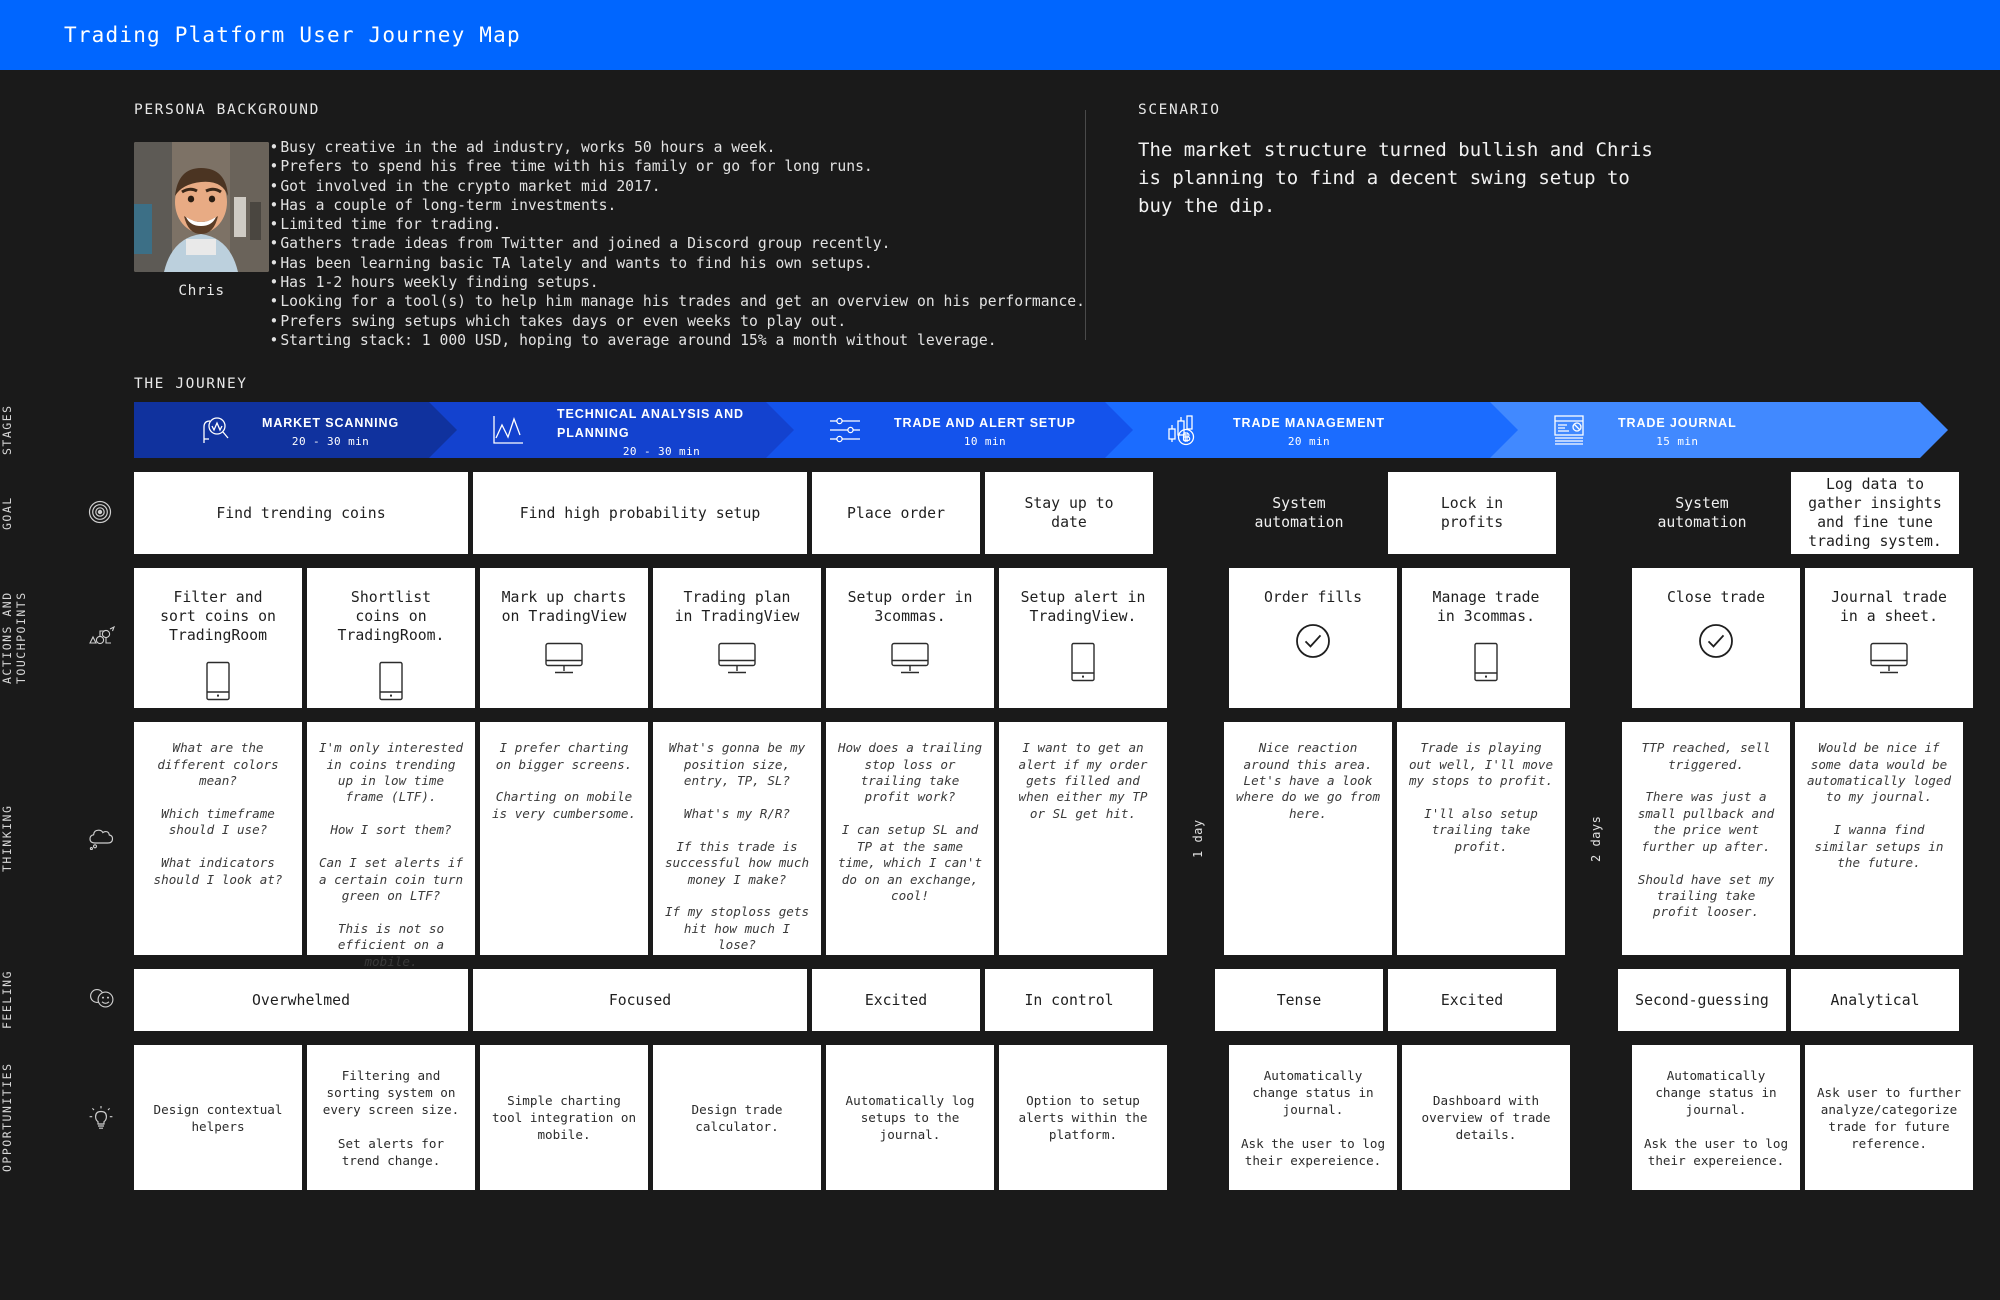 The height and width of the screenshot is (1300, 2000). I want to click on actions-cell: Manage trade in 3commas., so click(1486, 638).